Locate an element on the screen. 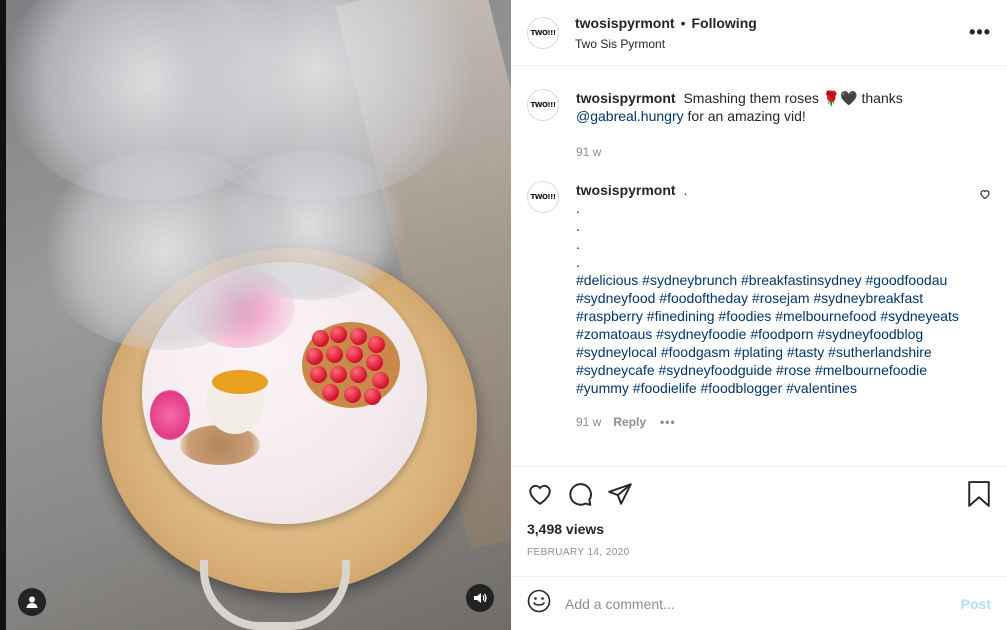  comment-text: twosispyrmont . is located at coordinates (768, 190).